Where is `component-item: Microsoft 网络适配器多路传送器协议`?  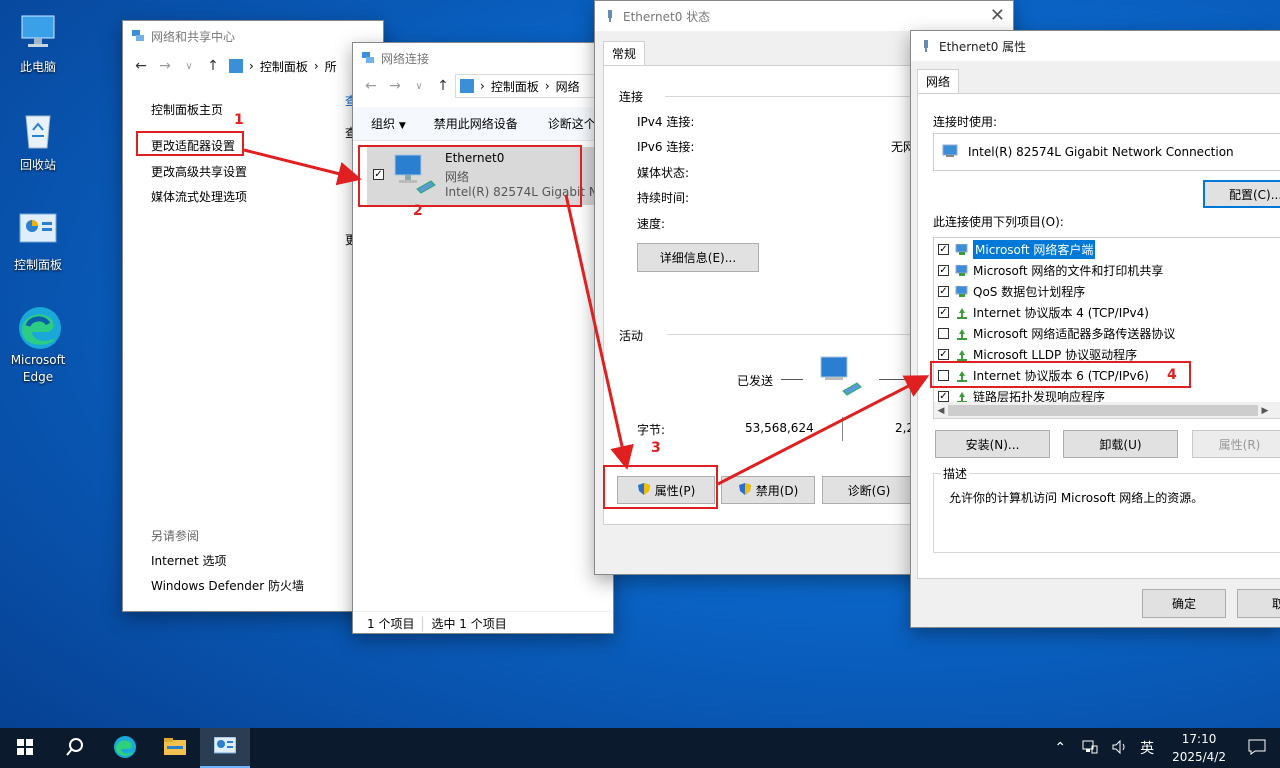
component-item: Microsoft 网络适配器多路传送器协议 is located at coordinates (1056, 333).